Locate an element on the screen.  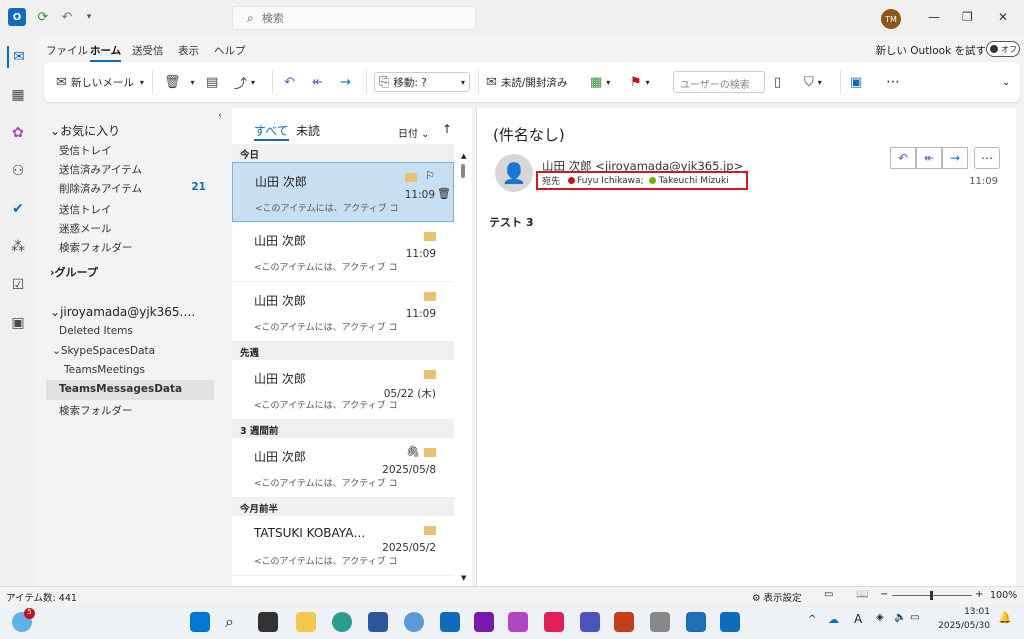
folder-sent: 送信済みアイテム is located at coordinates (100, 169).